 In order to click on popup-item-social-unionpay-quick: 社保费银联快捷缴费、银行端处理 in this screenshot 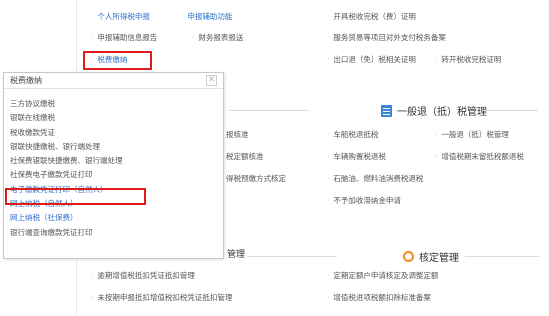, I will do `click(115, 161)`.